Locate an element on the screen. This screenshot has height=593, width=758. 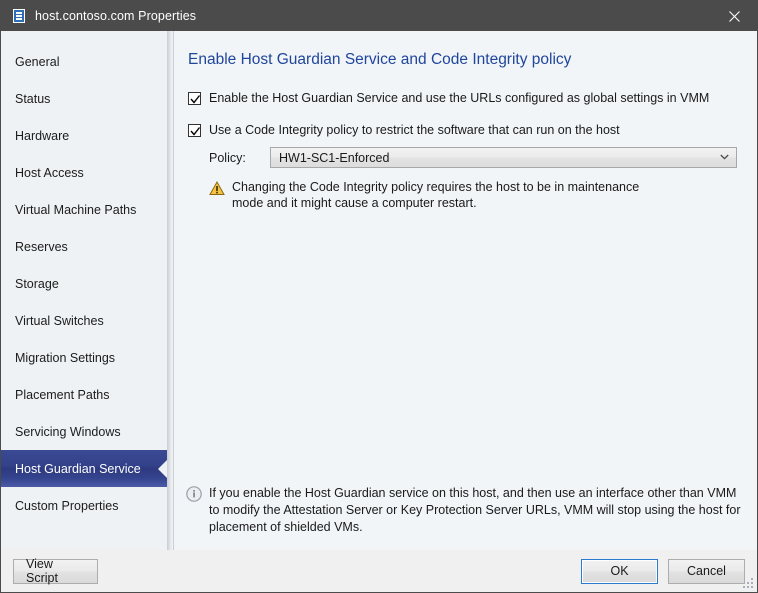
chevron-down-icon is located at coordinates (724, 157).